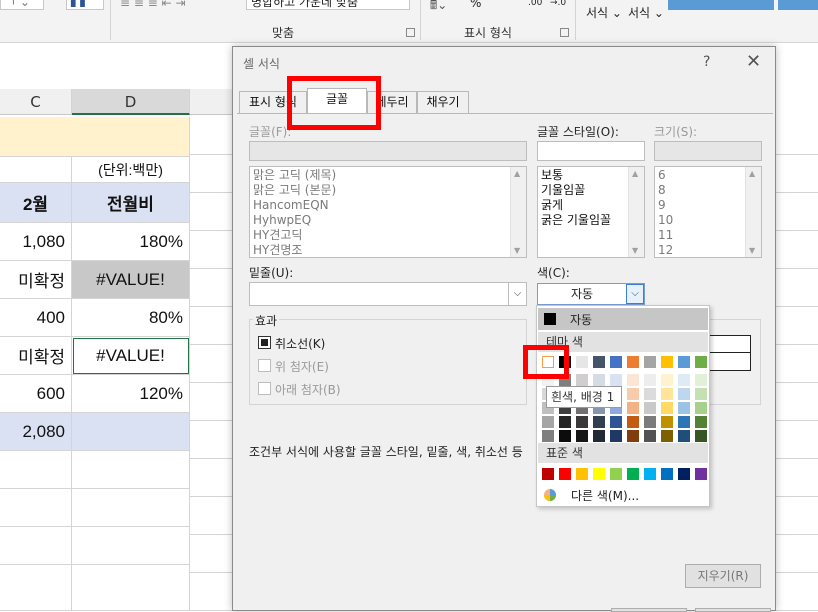 The height and width of the screenshot is (612, 818). Describe the element at coordinates (591, 151) in the screenshot. I see `font-style-field` at that location.